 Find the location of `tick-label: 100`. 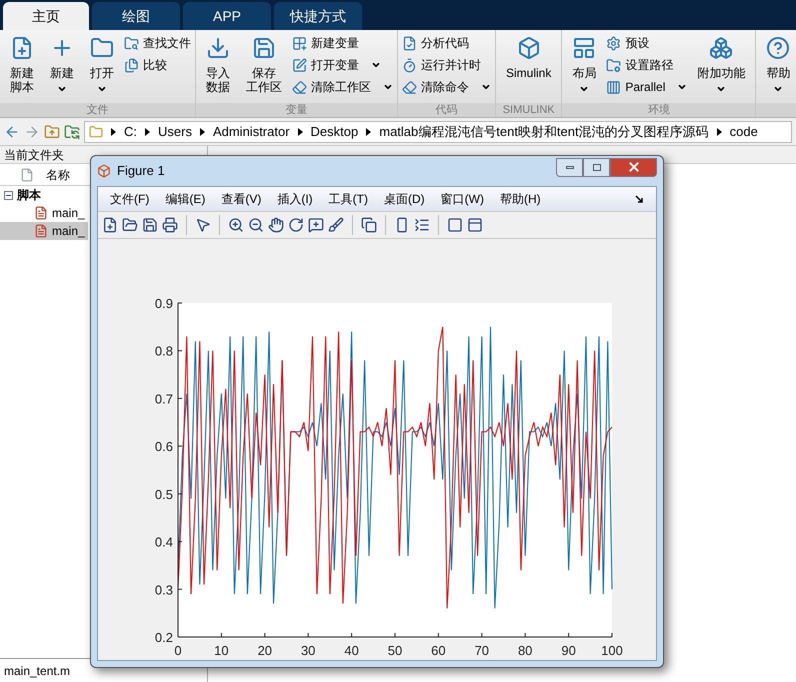

tick-label: 100 is located at coordinates (612, 650).